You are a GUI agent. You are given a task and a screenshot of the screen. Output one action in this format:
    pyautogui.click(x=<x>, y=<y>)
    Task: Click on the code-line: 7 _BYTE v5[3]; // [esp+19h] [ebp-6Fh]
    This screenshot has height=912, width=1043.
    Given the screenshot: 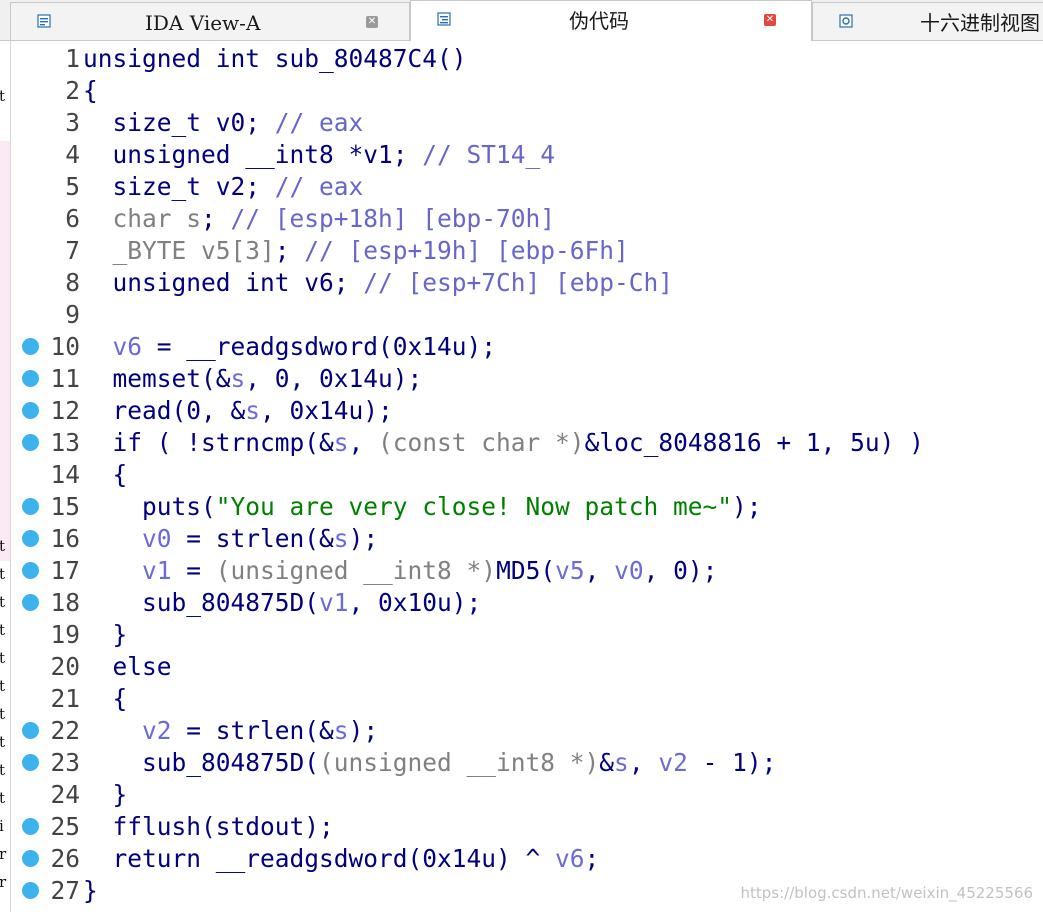 What is the action you would take?
    pyautogui.click(x=526, y=251)
    